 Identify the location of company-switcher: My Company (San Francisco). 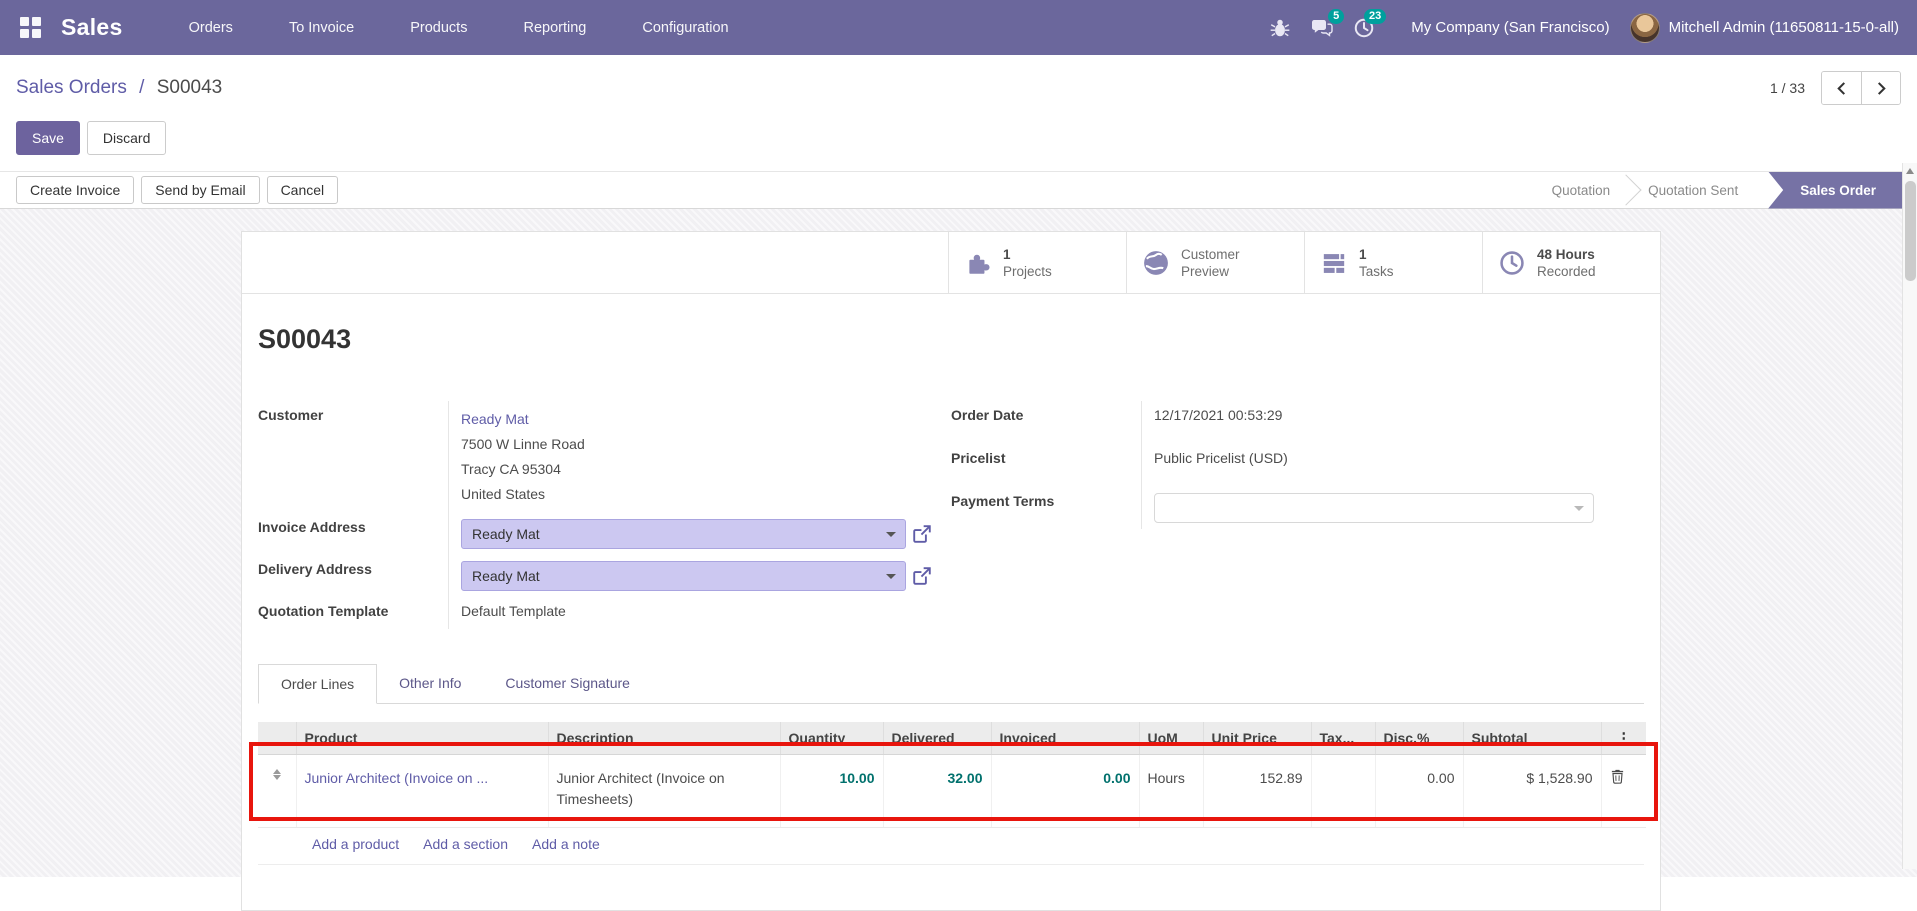
(1510, 27).